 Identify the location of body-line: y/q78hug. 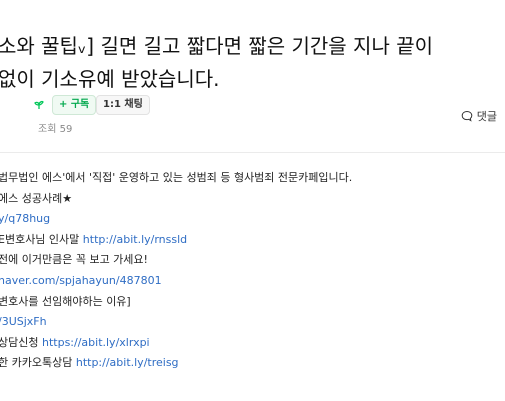
(252, 219).